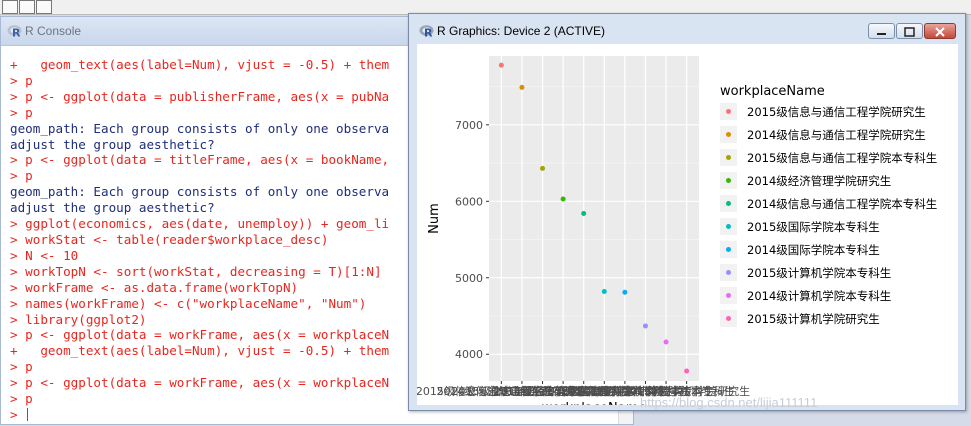  What do you see at coordinates (819, 273) in the screenshot?
I see `legend-label: 2015级计算机学院本专科生` at bounding box center [819, 273].